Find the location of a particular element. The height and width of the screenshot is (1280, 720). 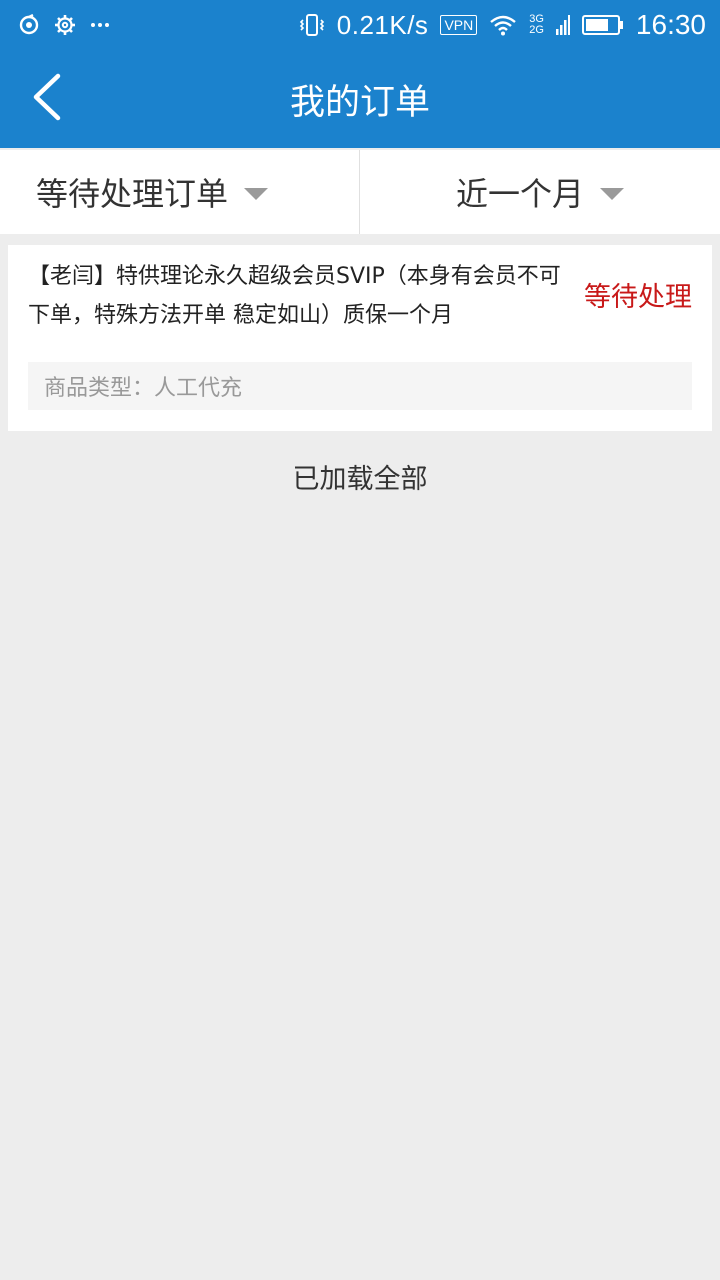

status-bar: 0.21K/s VPN 3G 2G 16:30 is located at coordinates (360, 25).